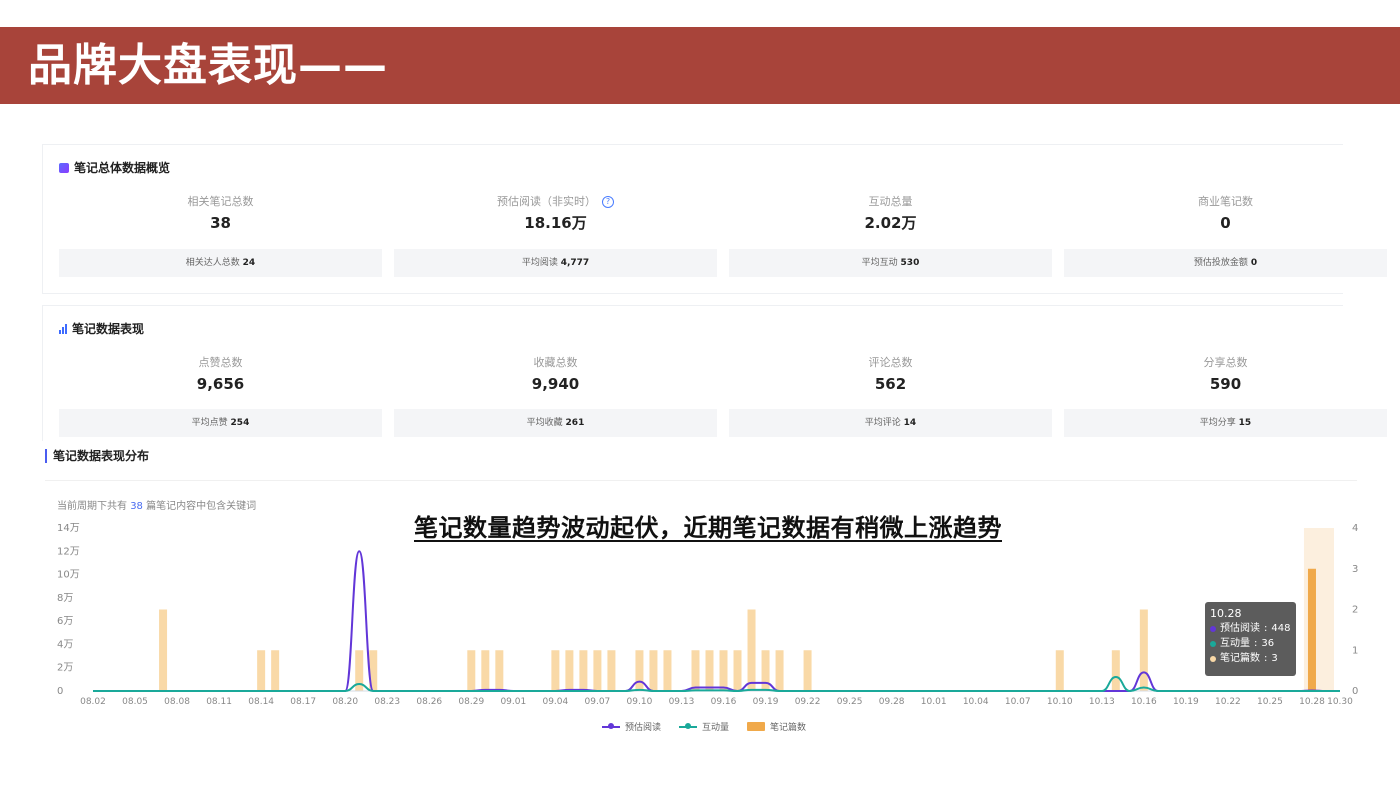 The height and width of the screenshot is (788, 1400). I want to click on note-count: 38, so click(136, 506).